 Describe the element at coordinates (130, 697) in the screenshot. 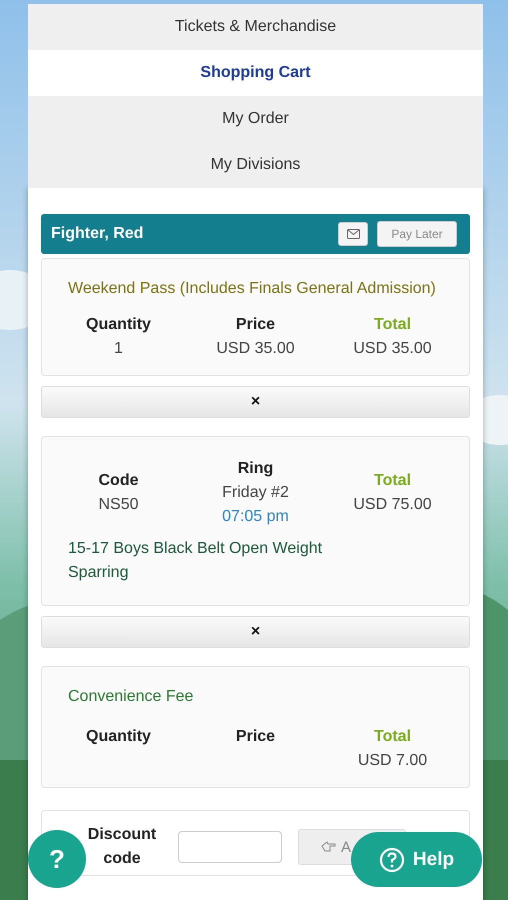

I see `item-title: Convenience Fee` at that location.